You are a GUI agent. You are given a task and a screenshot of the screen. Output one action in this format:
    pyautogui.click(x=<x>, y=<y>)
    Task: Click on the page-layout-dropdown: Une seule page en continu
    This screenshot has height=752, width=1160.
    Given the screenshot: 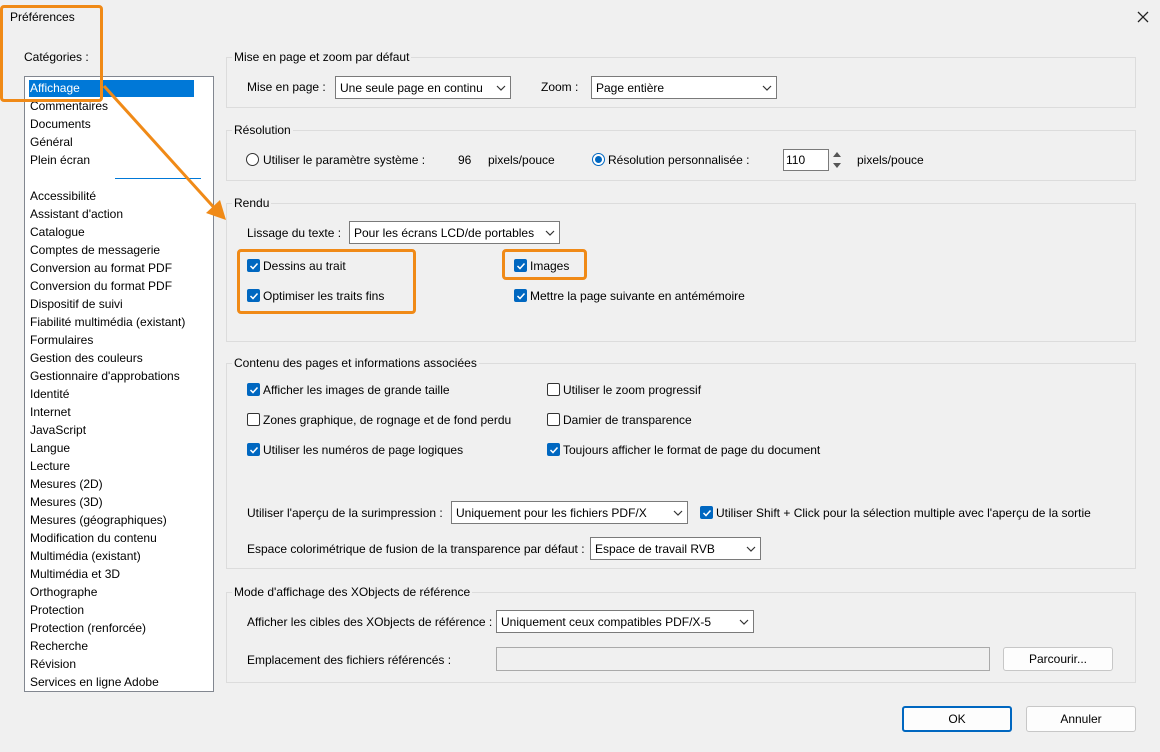 What is the action you would take?
    pyautogui.click(x=423, y=87)
    